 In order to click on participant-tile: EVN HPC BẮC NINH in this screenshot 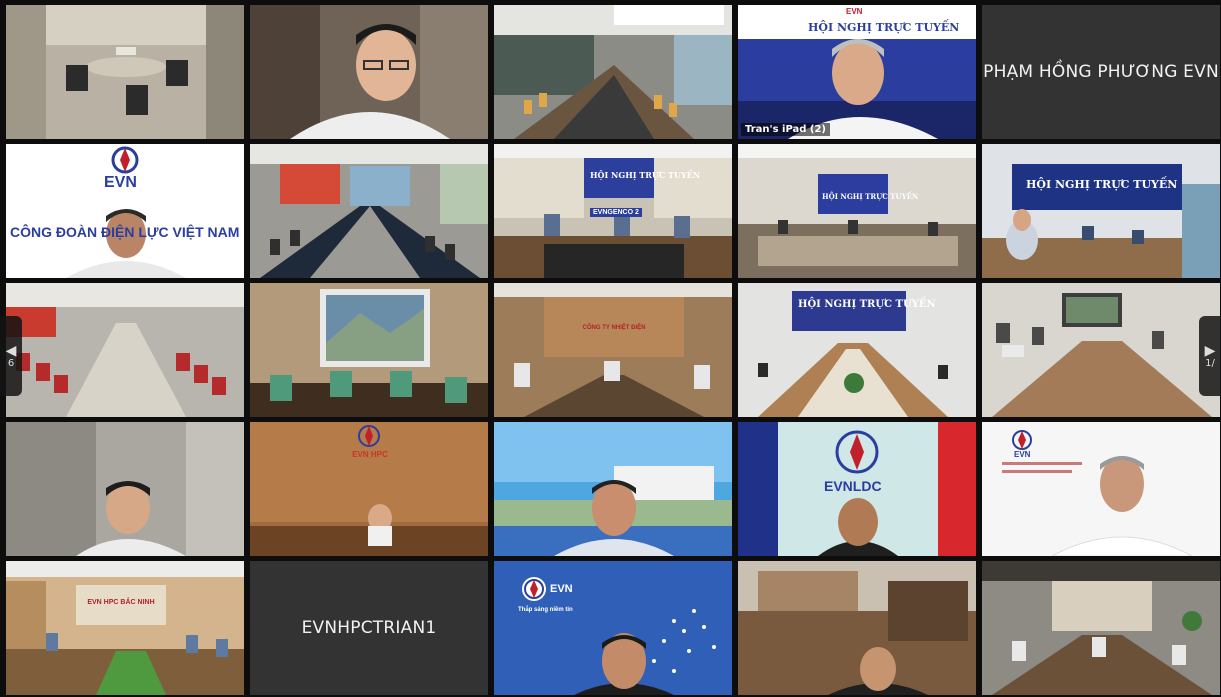, I will do `click(125, 628)`.